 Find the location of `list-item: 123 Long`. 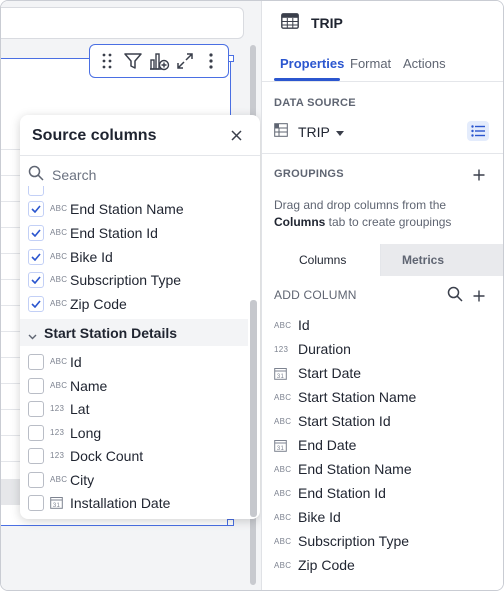

list-item: 123 Long is located at coordinates (134, 432).